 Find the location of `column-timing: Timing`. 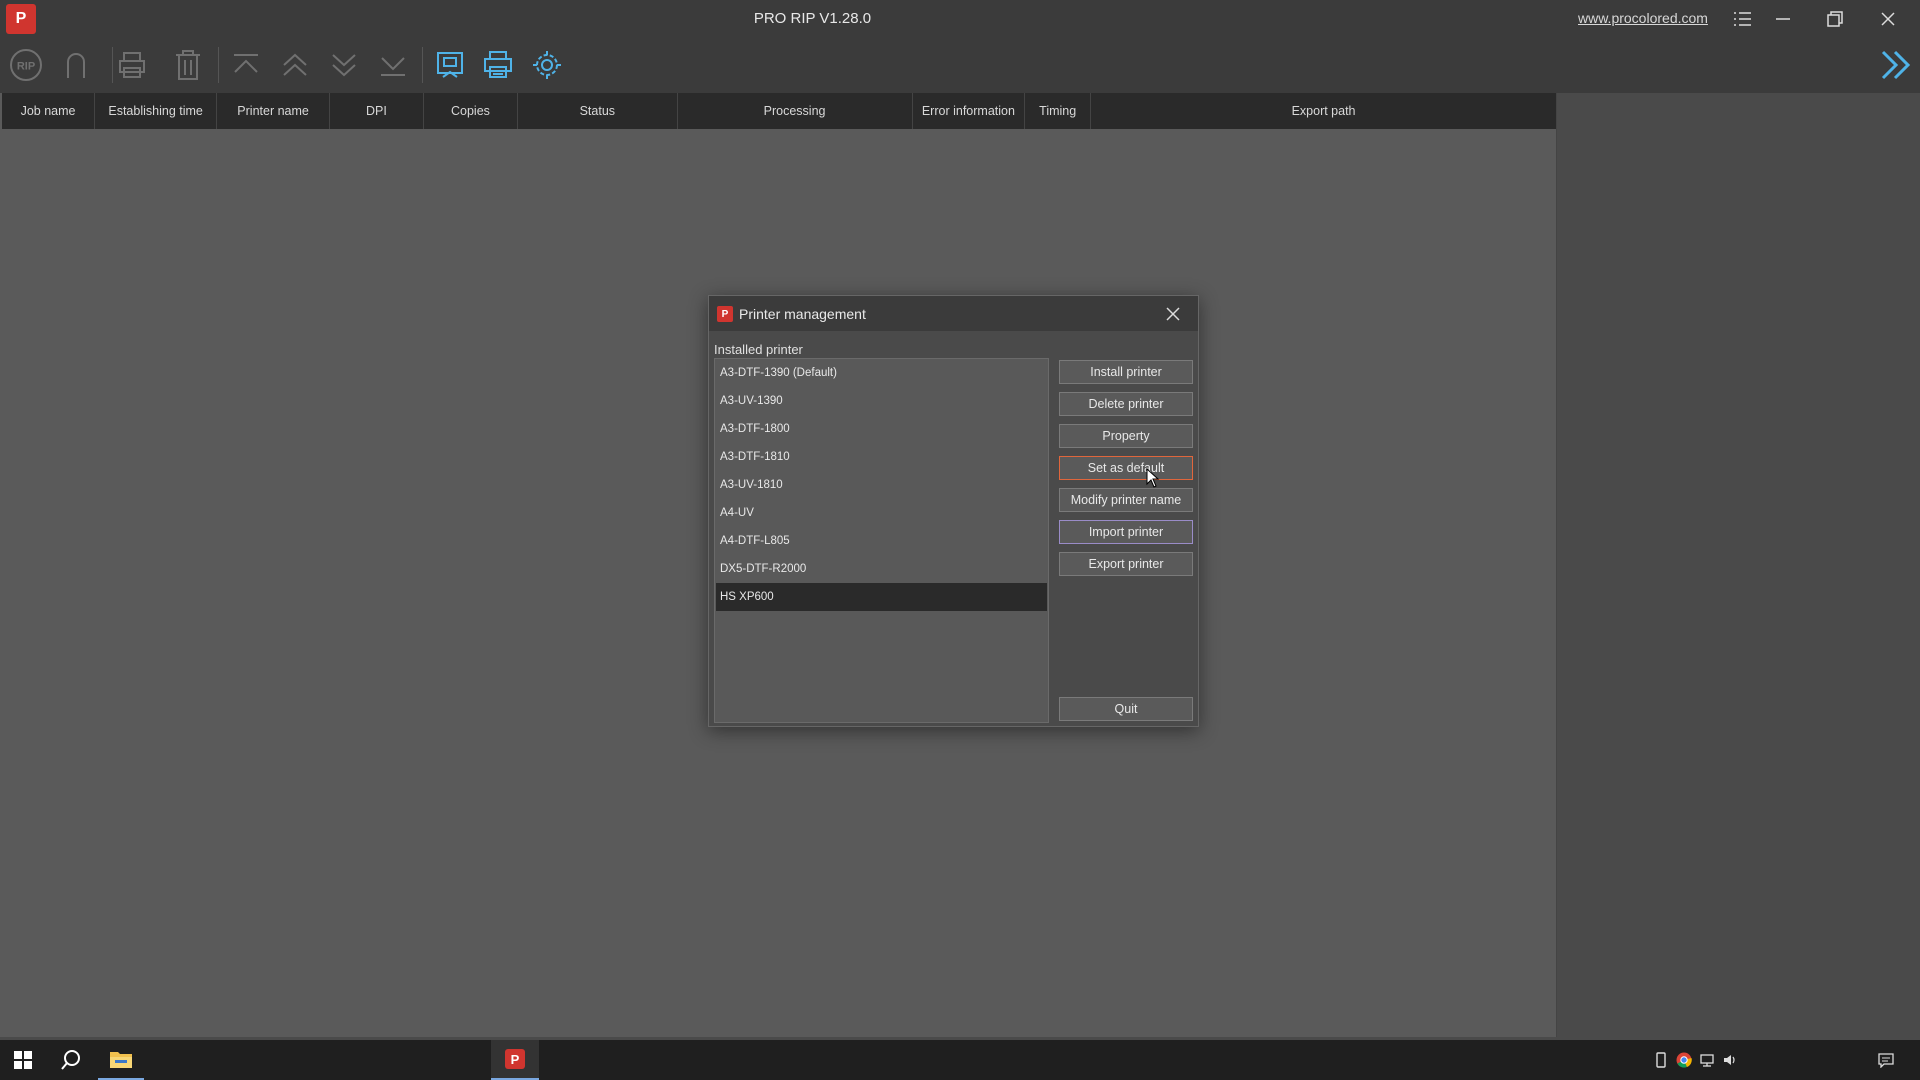

column-timing: Timing is located at coordinates (1058, 111).